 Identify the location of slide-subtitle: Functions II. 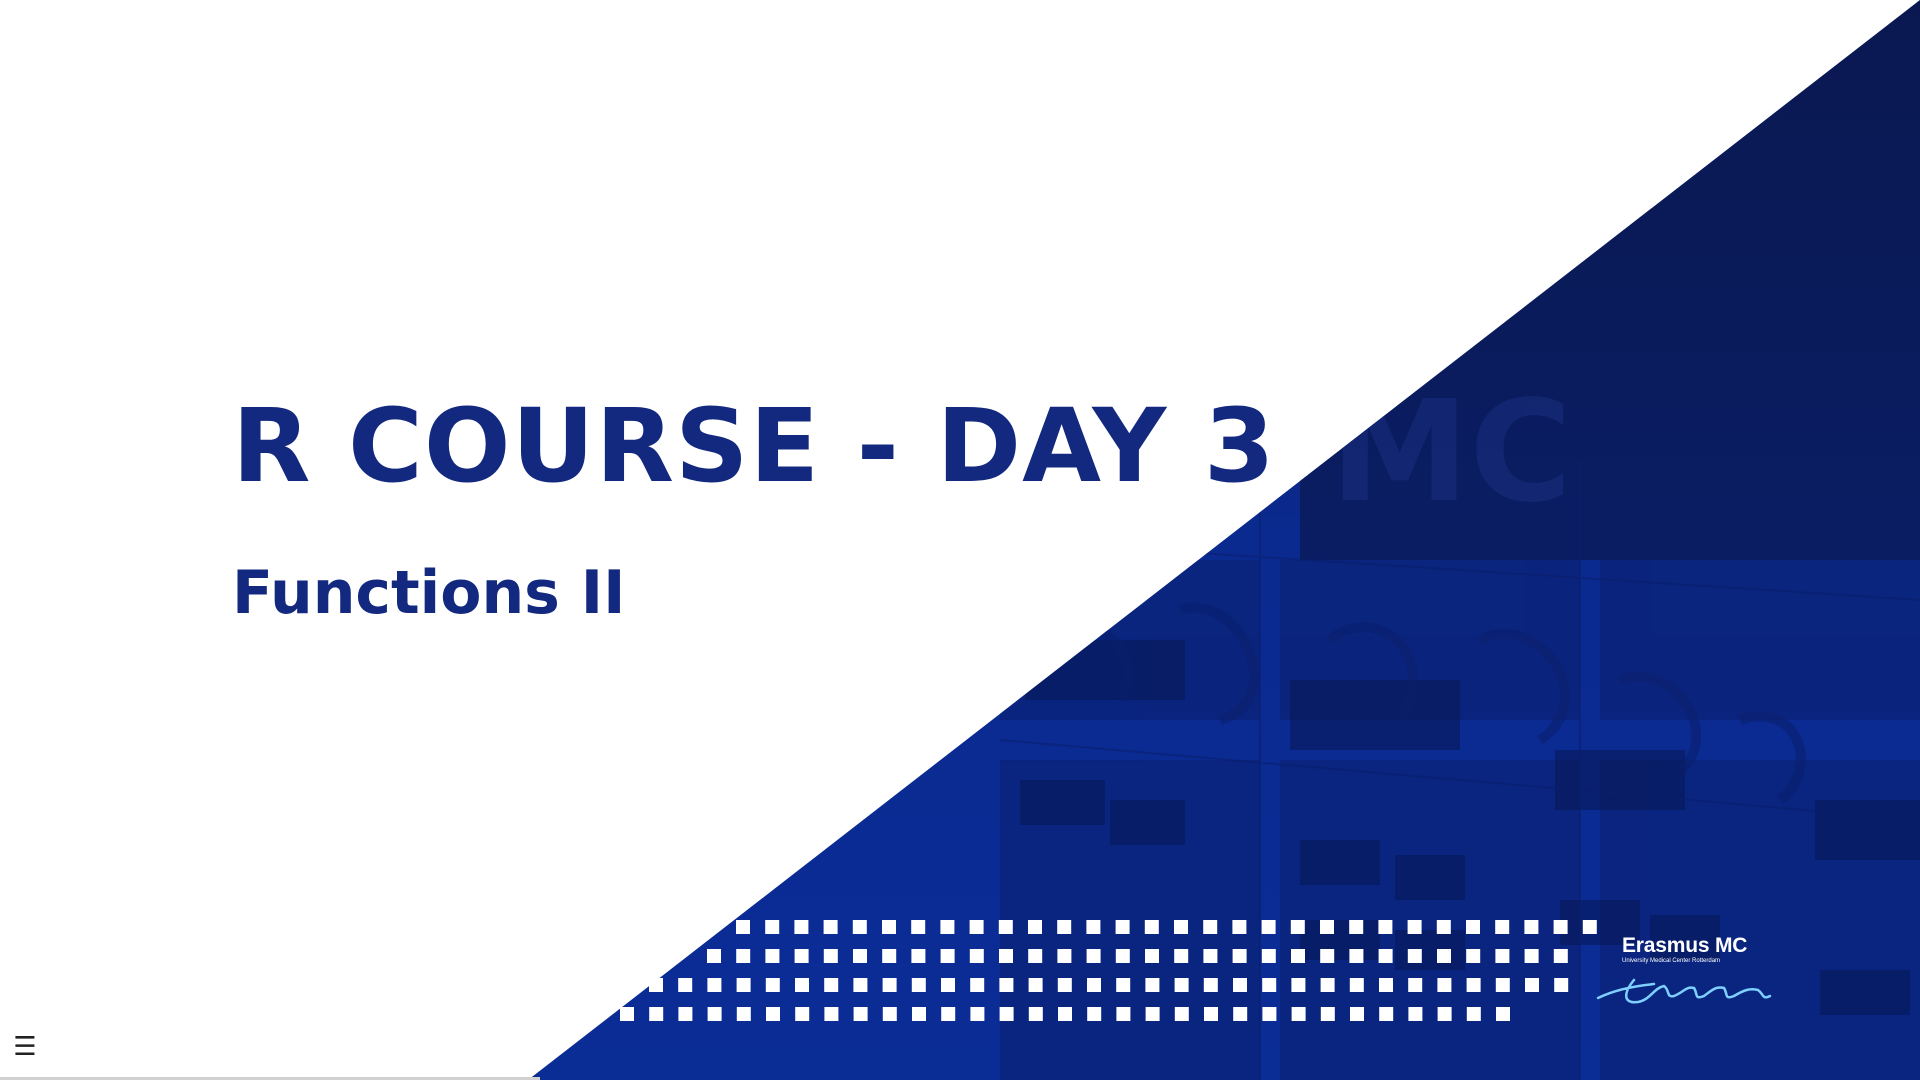
(429, 593).